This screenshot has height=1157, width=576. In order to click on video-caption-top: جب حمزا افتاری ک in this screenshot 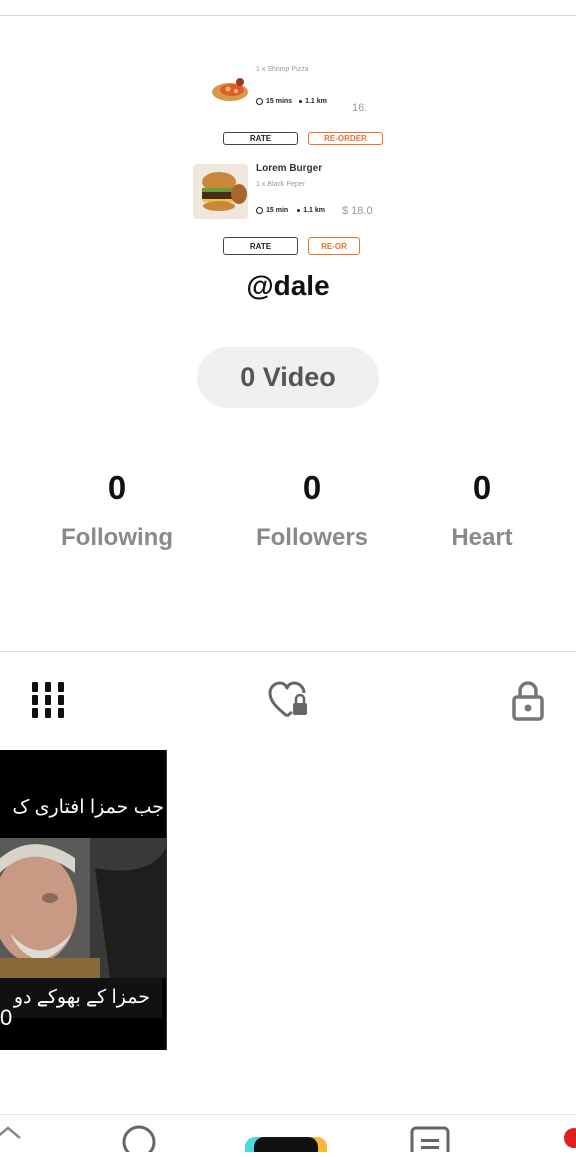, I will do `click(88, 807)`.